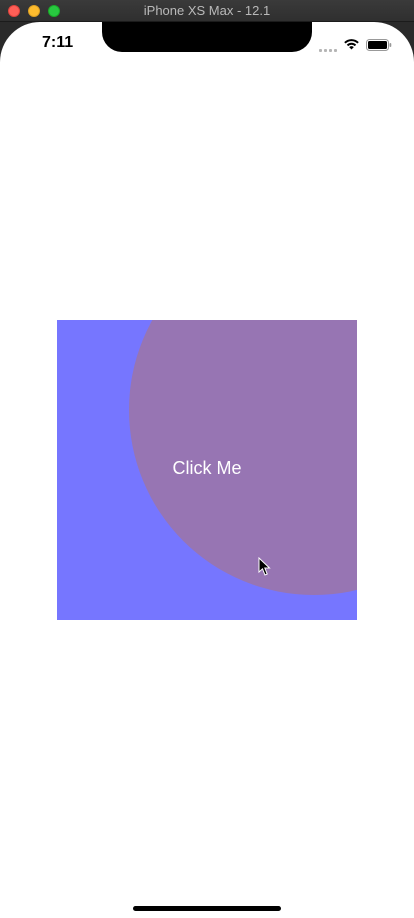  What do you see at coordinates (58, 42) in the screenshot?
I see `status-time: 7:11` at bounding box center [58, 42].